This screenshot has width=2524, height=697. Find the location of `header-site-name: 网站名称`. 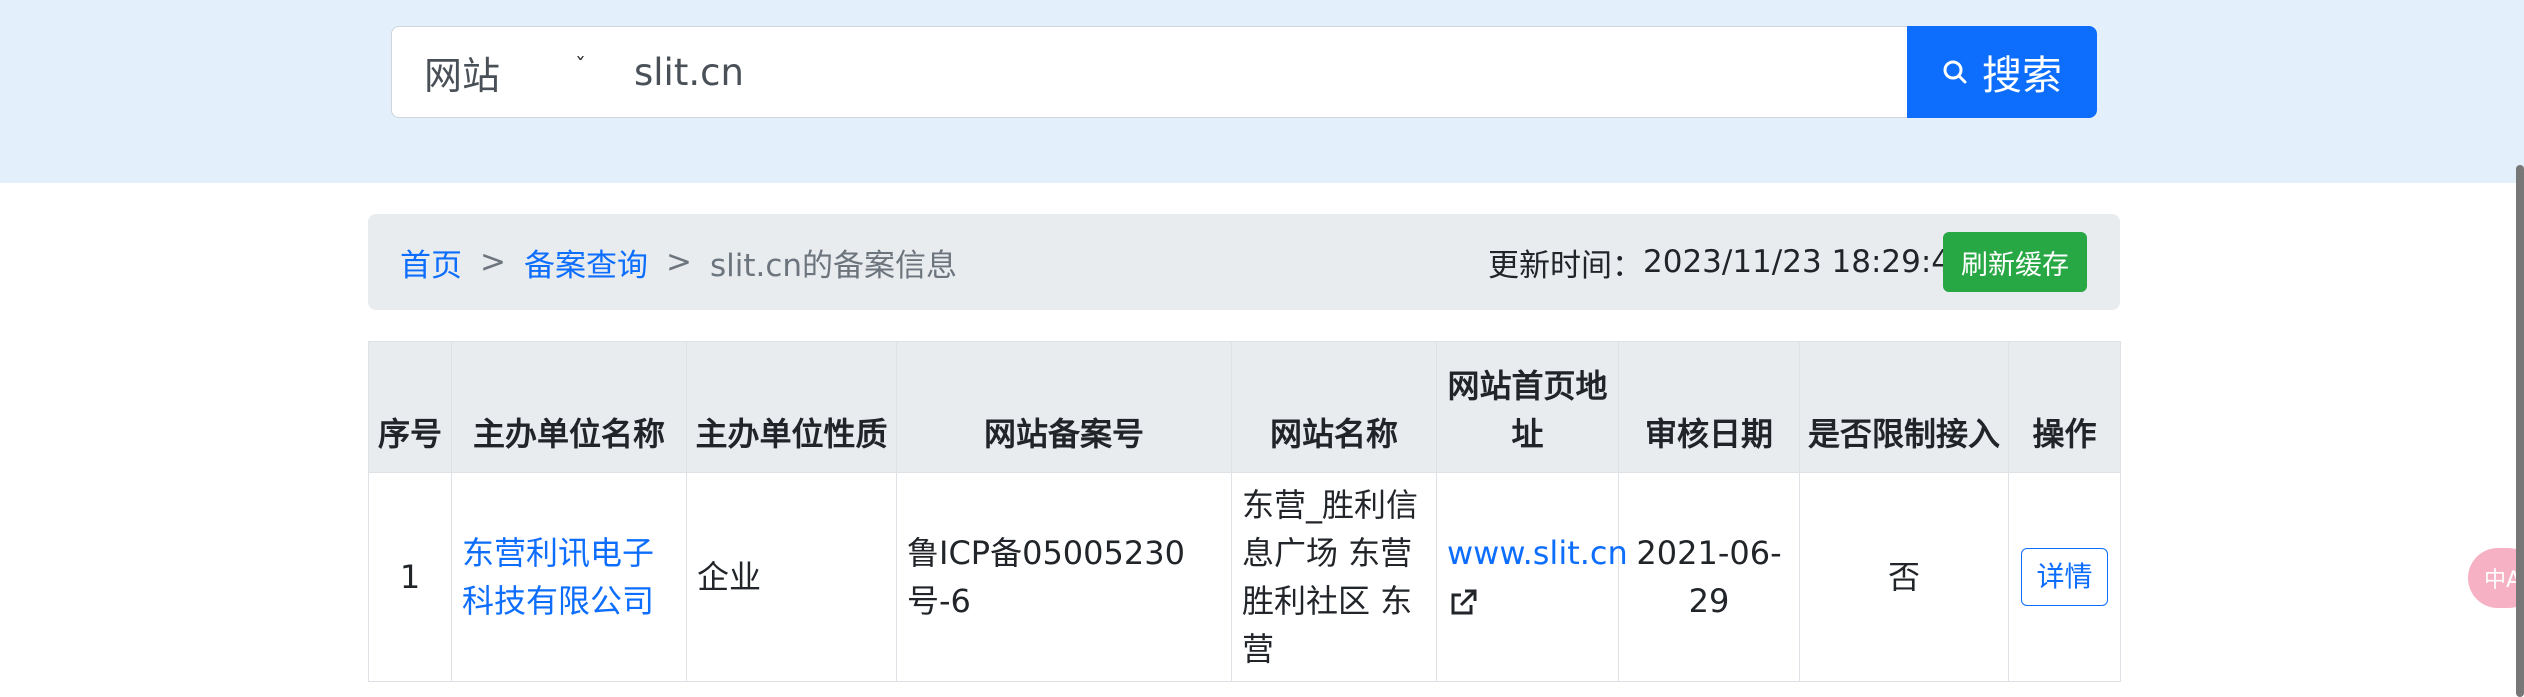

header-site-name: 网站名称 is located at coordinates (1334, 407).